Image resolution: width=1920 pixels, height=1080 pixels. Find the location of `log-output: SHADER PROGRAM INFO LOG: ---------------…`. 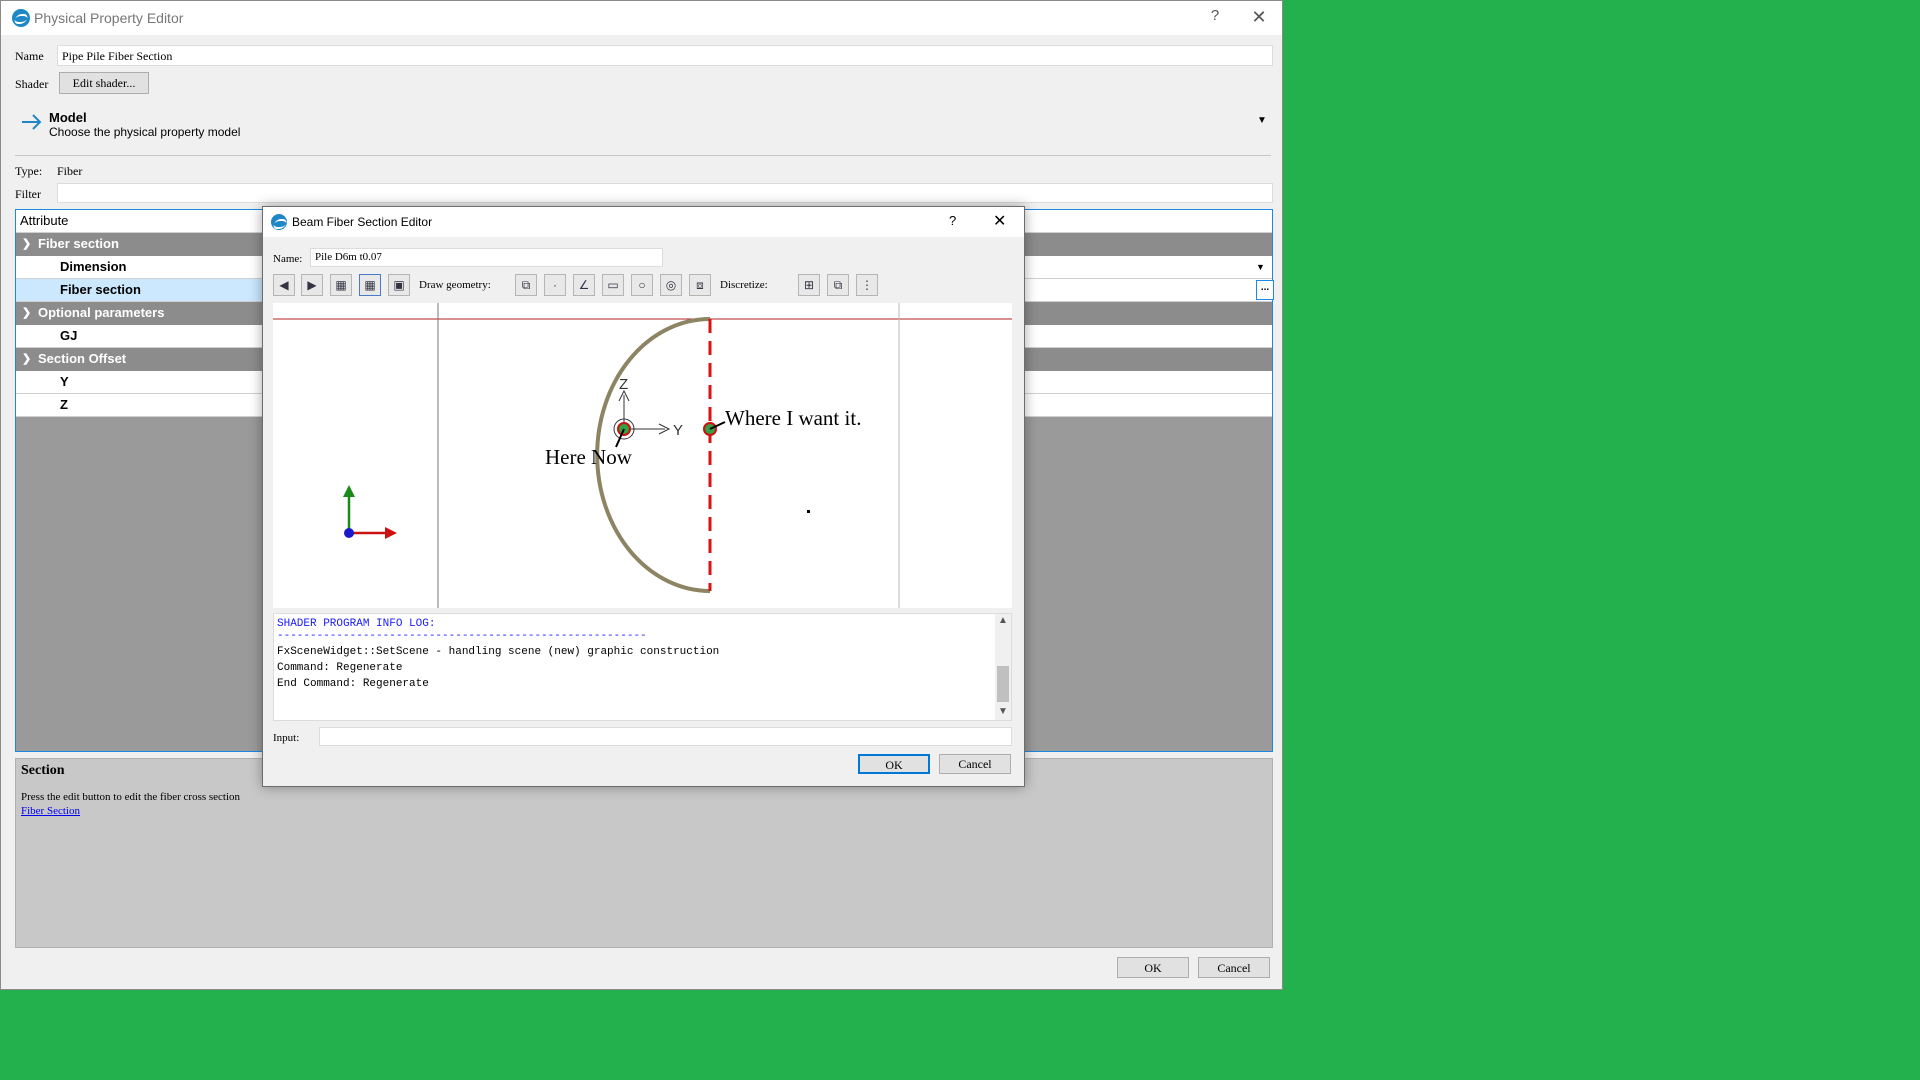

log-output: SHADER PROGRAM INFO LOG: ---------------… is located at coordinates (642, 667).